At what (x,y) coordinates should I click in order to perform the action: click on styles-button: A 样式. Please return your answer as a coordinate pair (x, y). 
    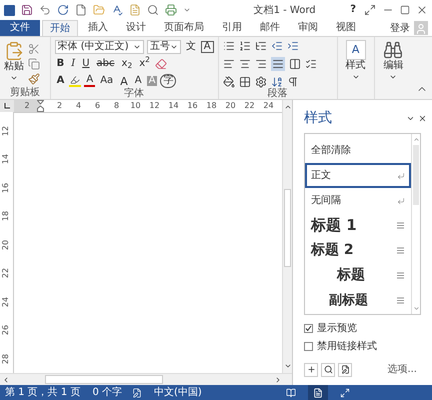
    Looking at the image, I should click on (356, 60).